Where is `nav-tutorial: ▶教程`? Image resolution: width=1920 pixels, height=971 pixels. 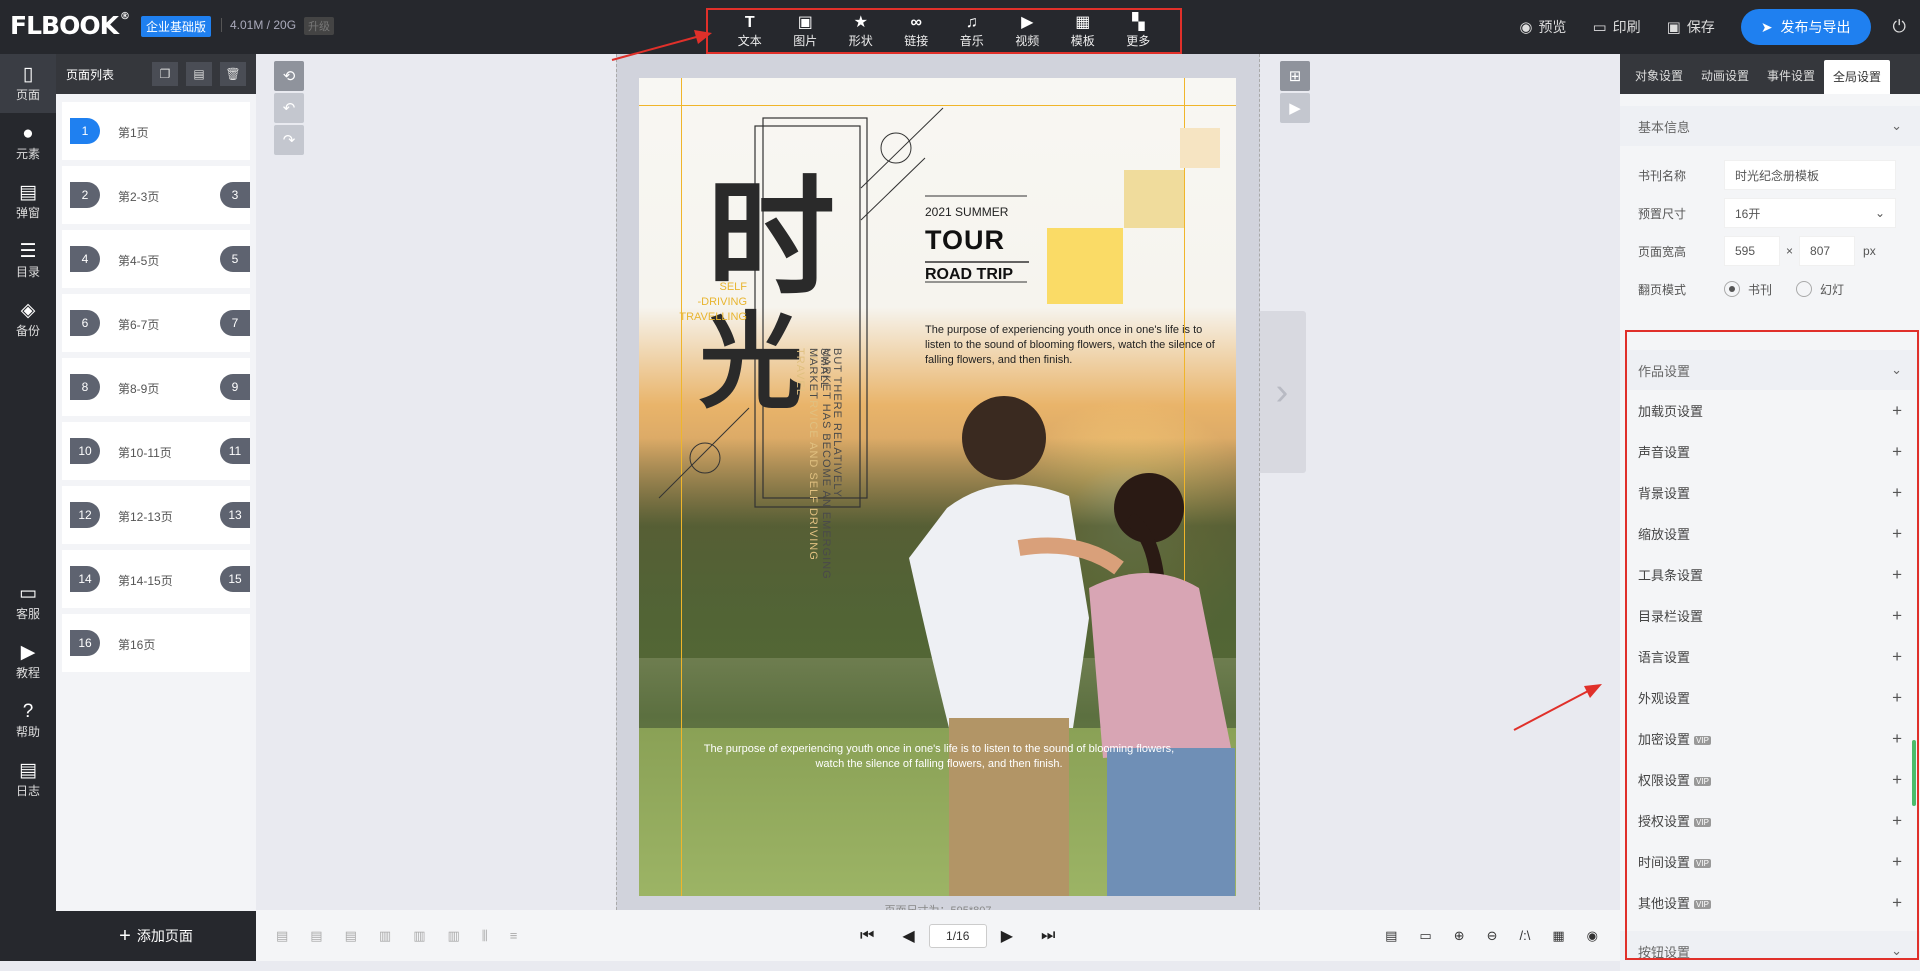
nav-tutorial: ▶教程 is located at coordinates (28, 661).